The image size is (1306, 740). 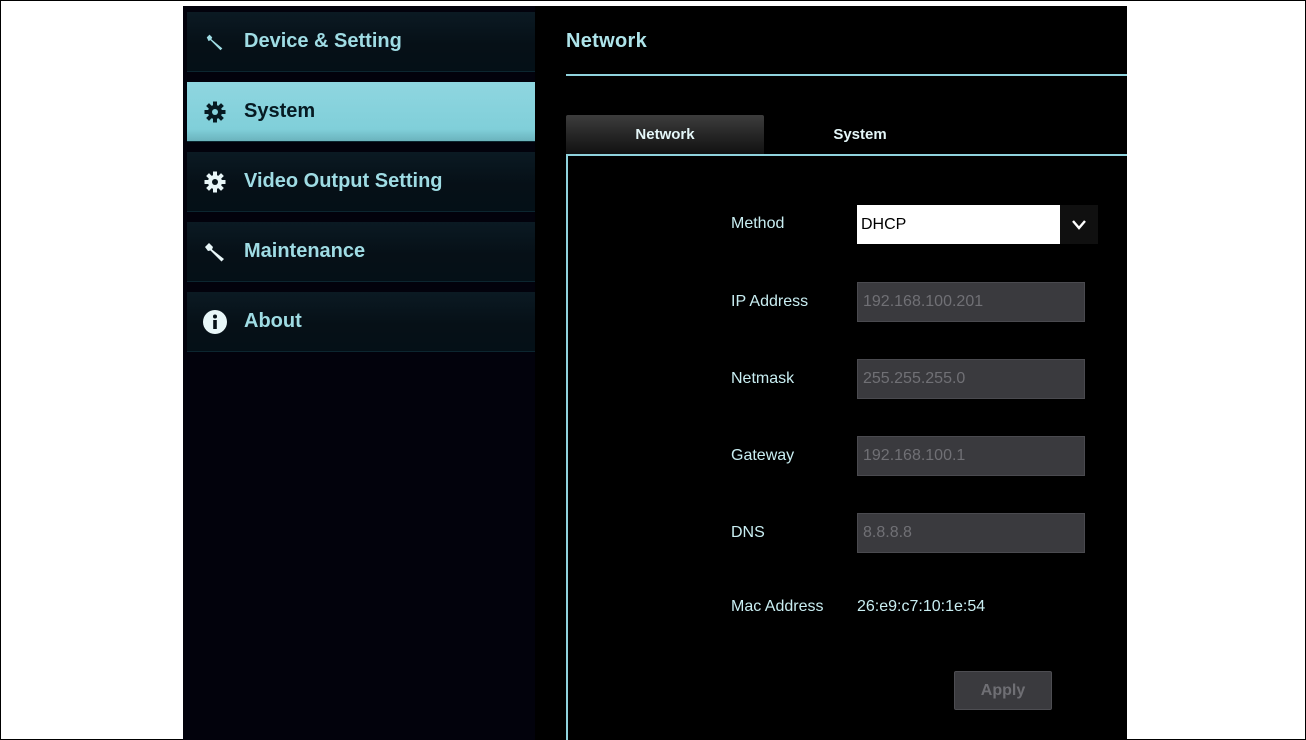 What do you see at coordinates (763, 378) in the screenshot?
I see `netmask-label: Netmask` at bounding box center [763, 378].